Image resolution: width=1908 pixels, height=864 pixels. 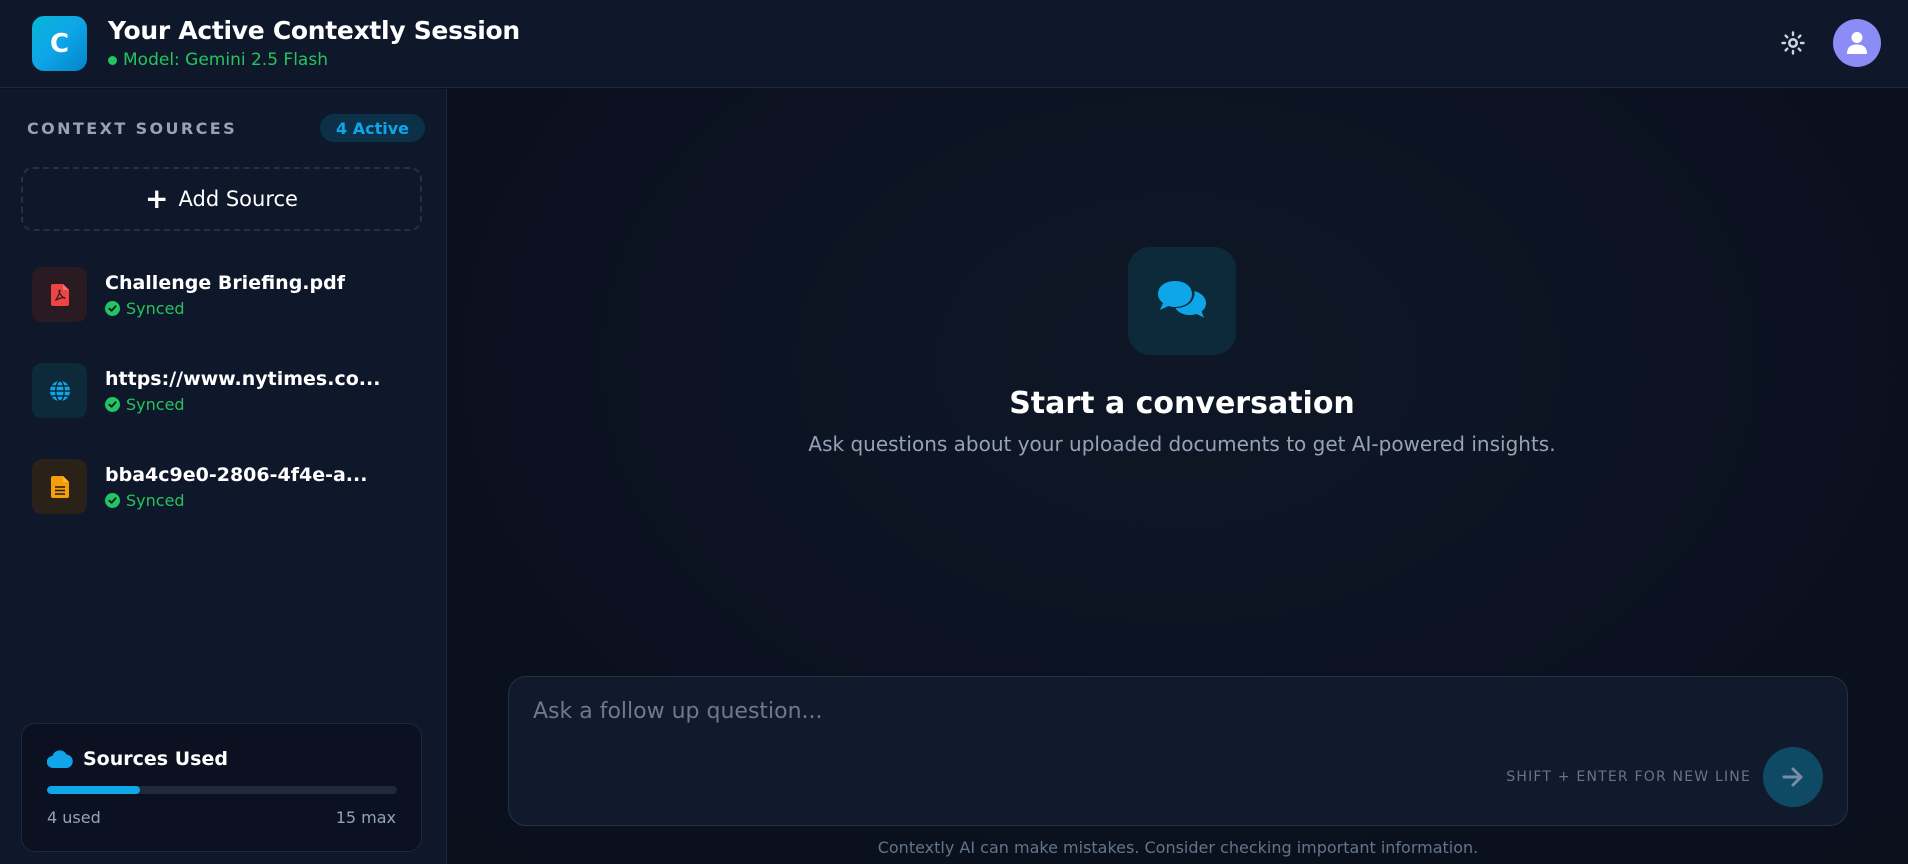 I want to click on model-label: Model: Gemini 2.5 Flash, so click(x=225, y=60).